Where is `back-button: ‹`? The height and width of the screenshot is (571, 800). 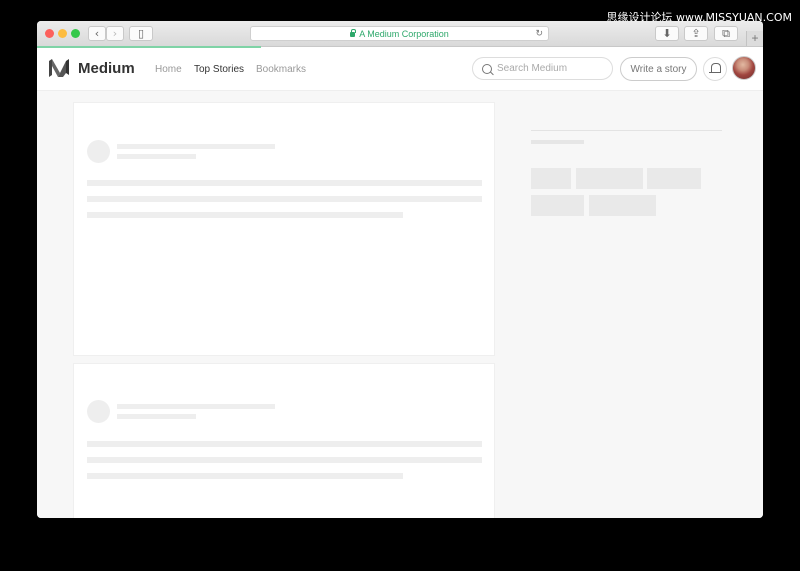
back-button: ‹ is located at coordinates (97, 33).